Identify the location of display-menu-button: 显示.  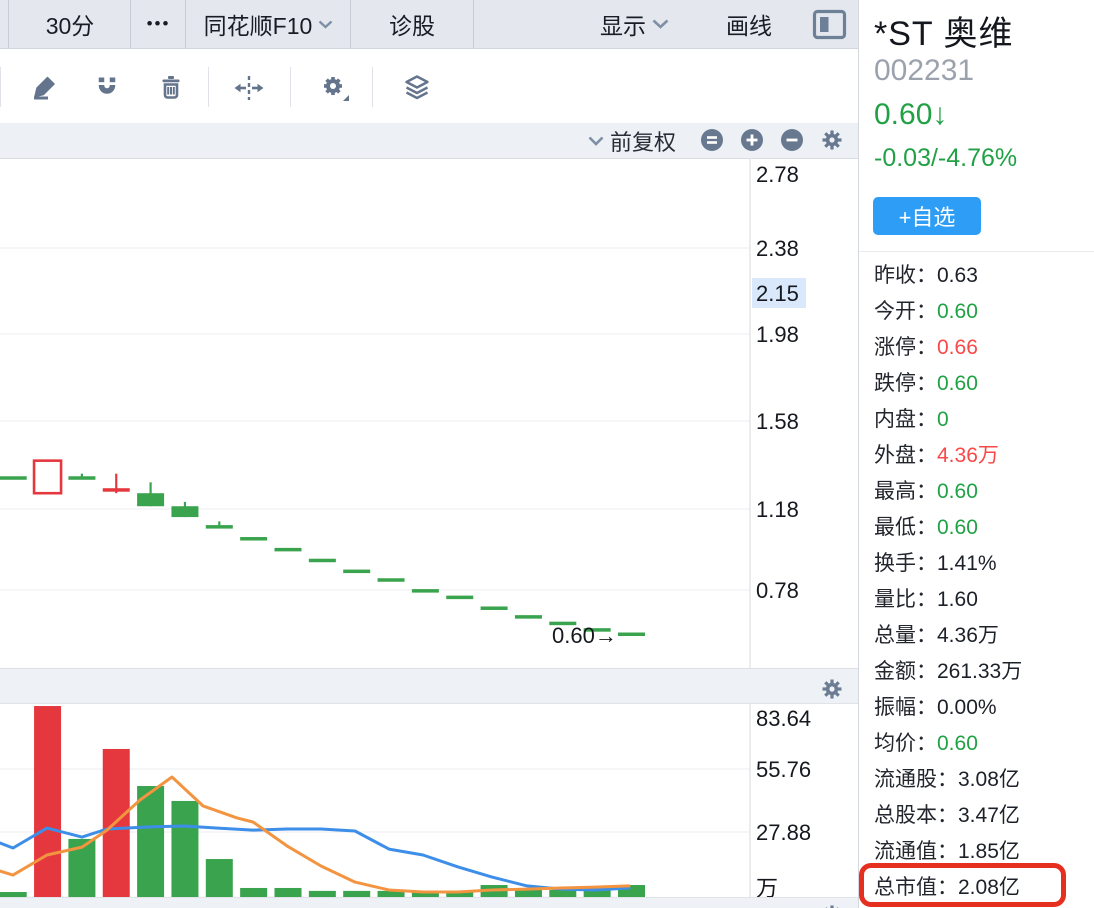
(634, 24).